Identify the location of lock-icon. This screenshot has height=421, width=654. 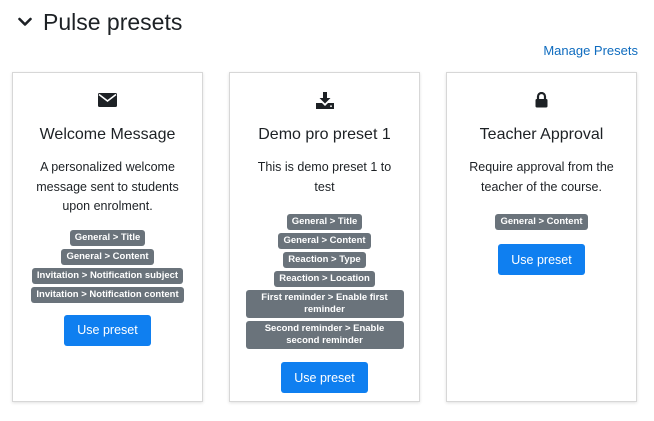
(541, 100).